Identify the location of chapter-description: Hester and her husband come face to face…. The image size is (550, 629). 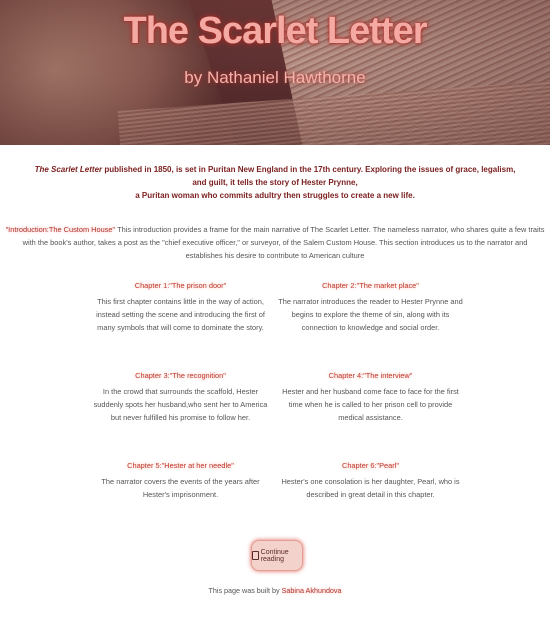
(370, 404).